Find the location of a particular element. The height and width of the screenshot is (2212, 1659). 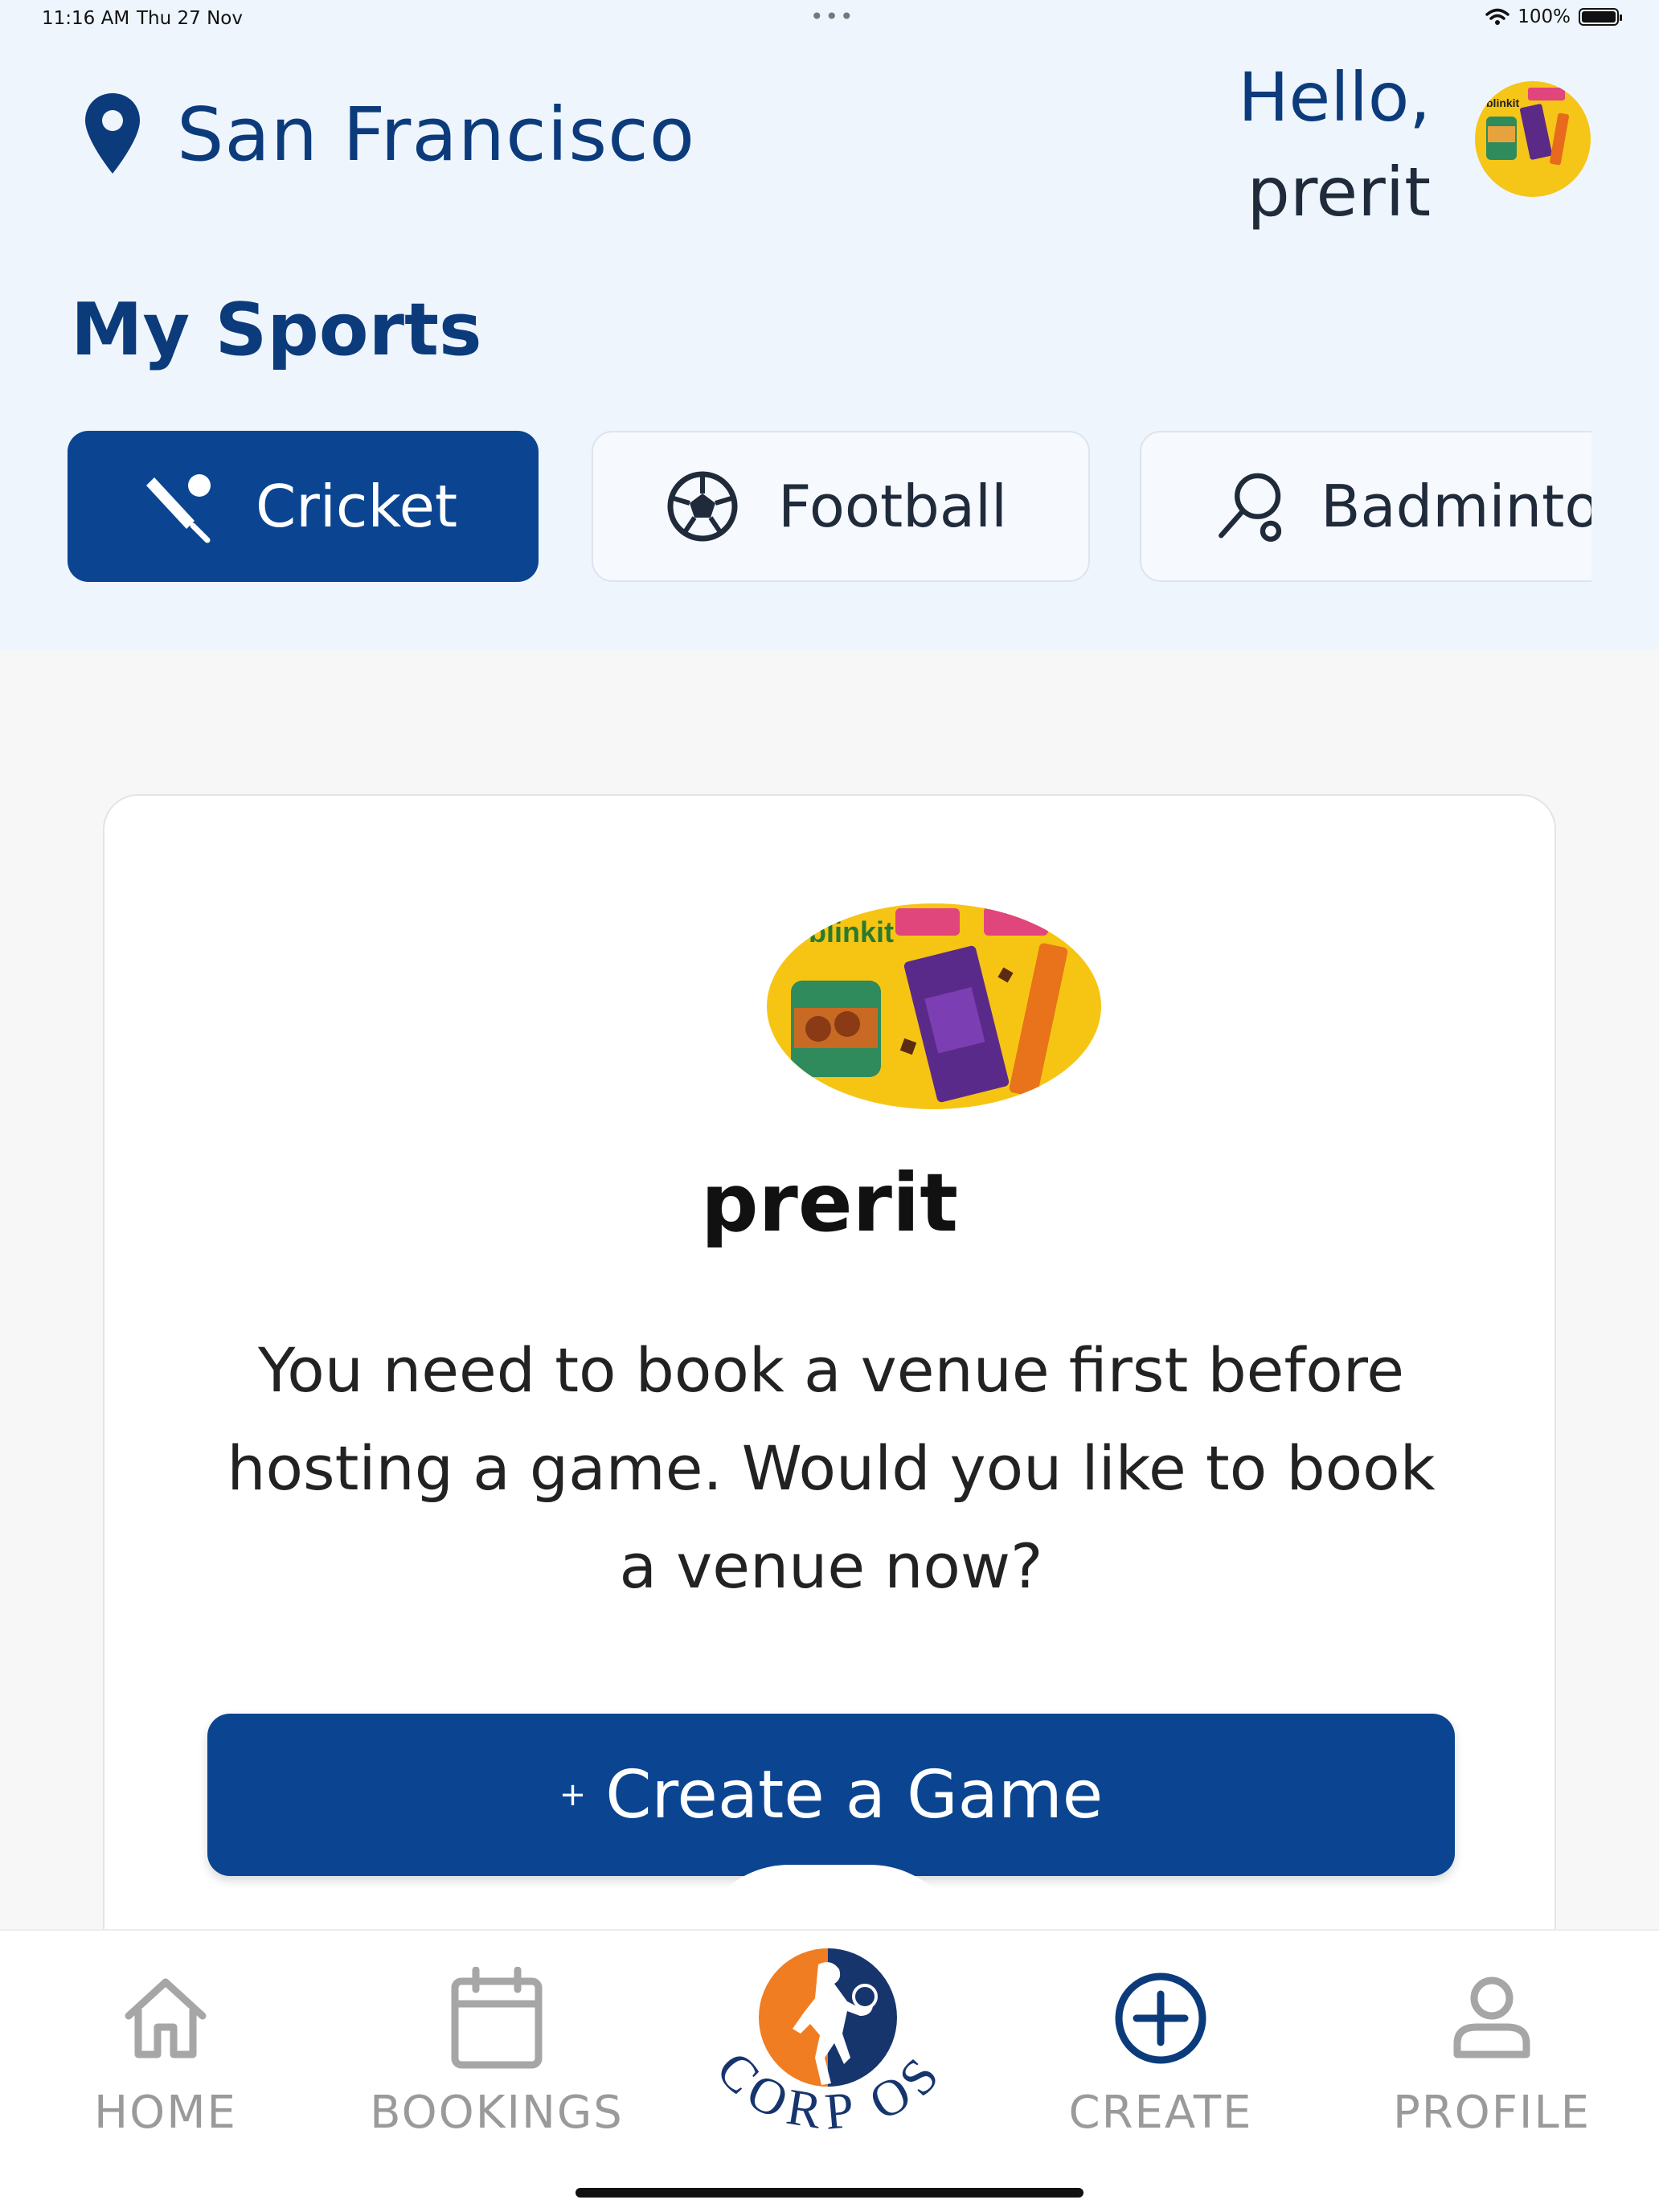

create-game-button: + Create a Game is located at coordinates (831, 1795).